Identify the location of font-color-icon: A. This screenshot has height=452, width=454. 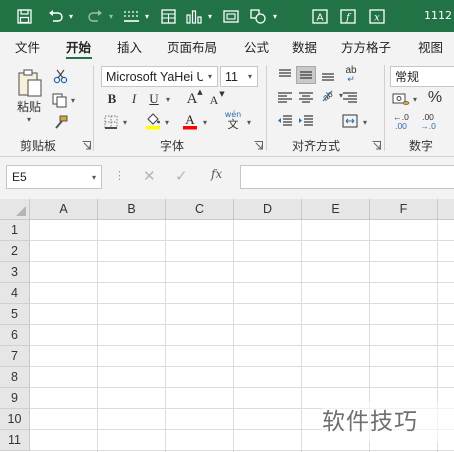
(190, 121).